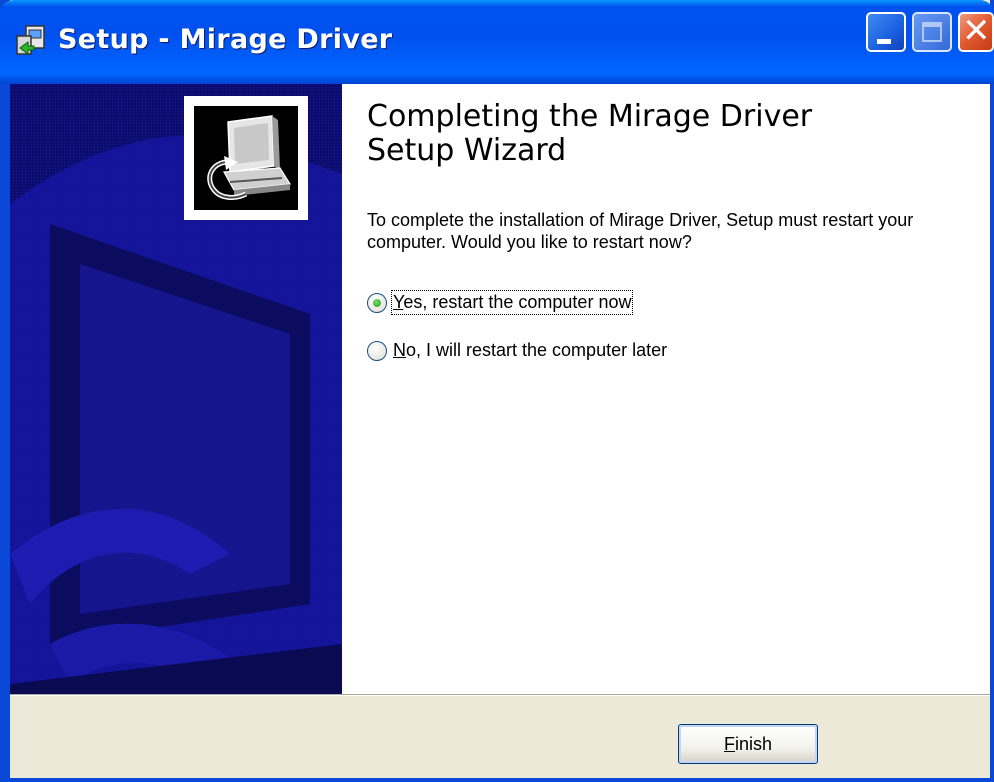 The height and width of the screenshot is (782, 994). I want to click on finish-button: Finish, so click(748, 744).